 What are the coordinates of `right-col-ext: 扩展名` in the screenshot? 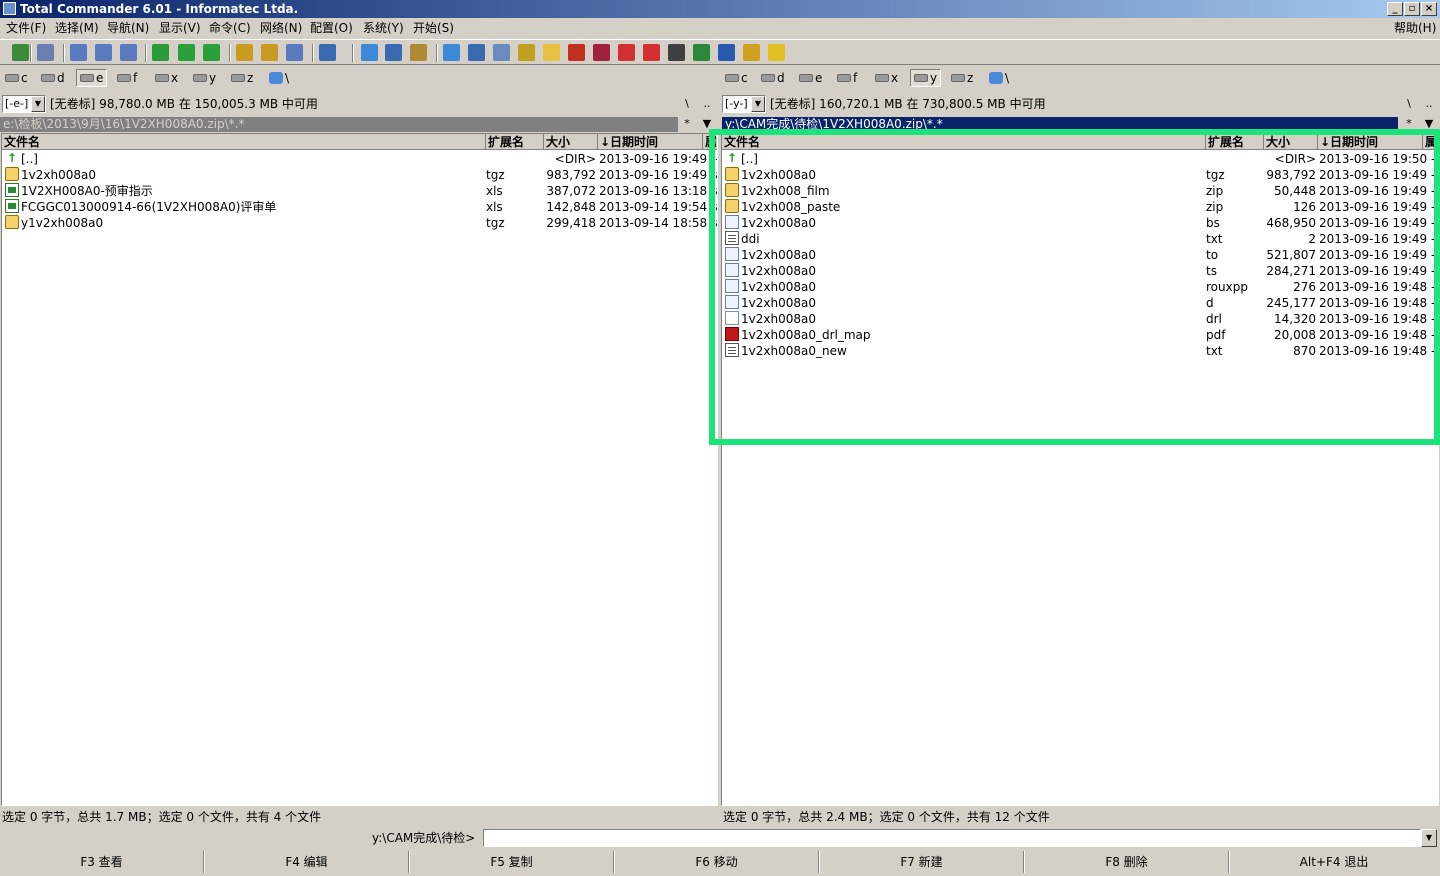 It's located at (1235, 142).